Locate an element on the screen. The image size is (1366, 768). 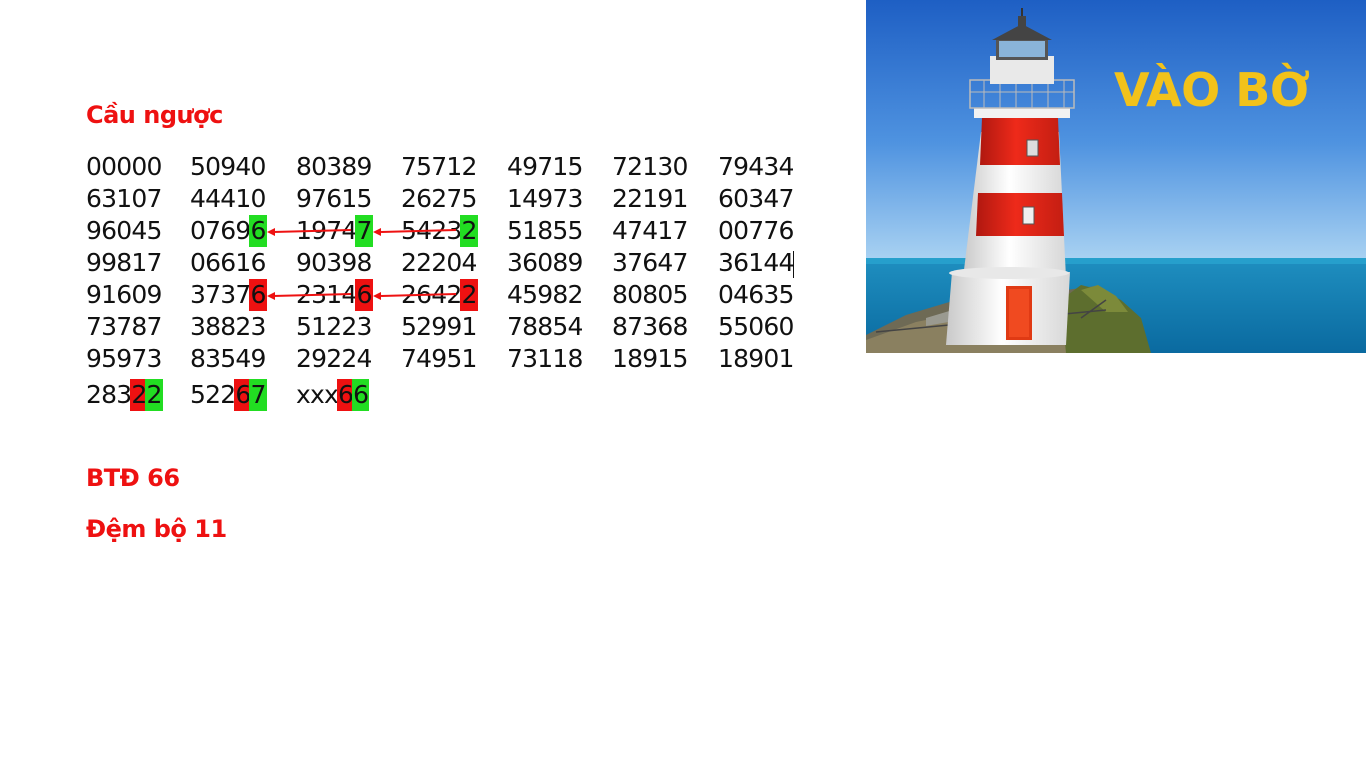
number-cell: 54232 is located at coordinates (439, 231).